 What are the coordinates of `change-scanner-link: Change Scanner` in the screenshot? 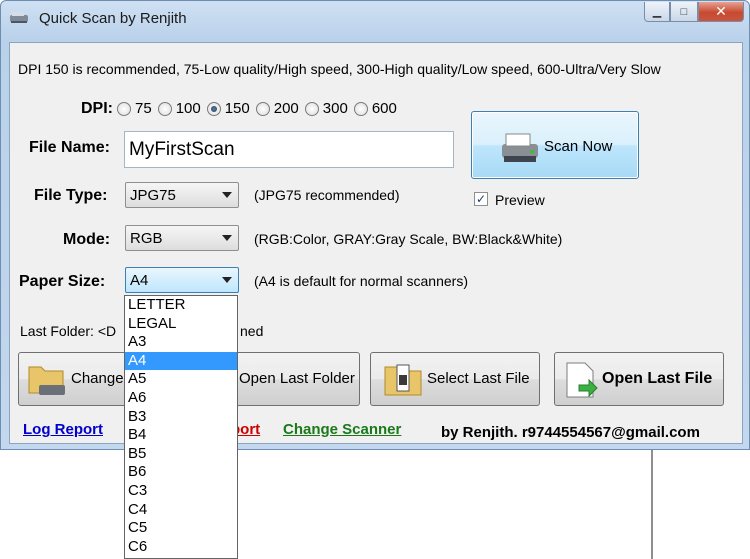 It's located at (342, 429).